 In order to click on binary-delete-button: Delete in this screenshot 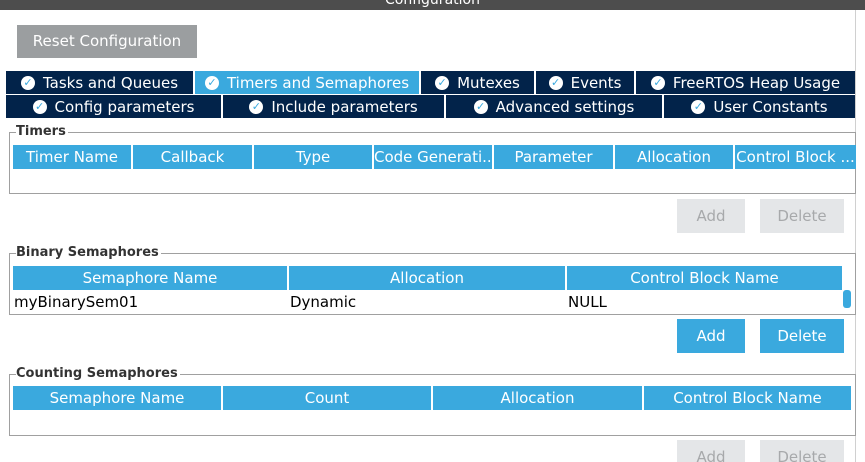, I will do `click(802, 336)`.